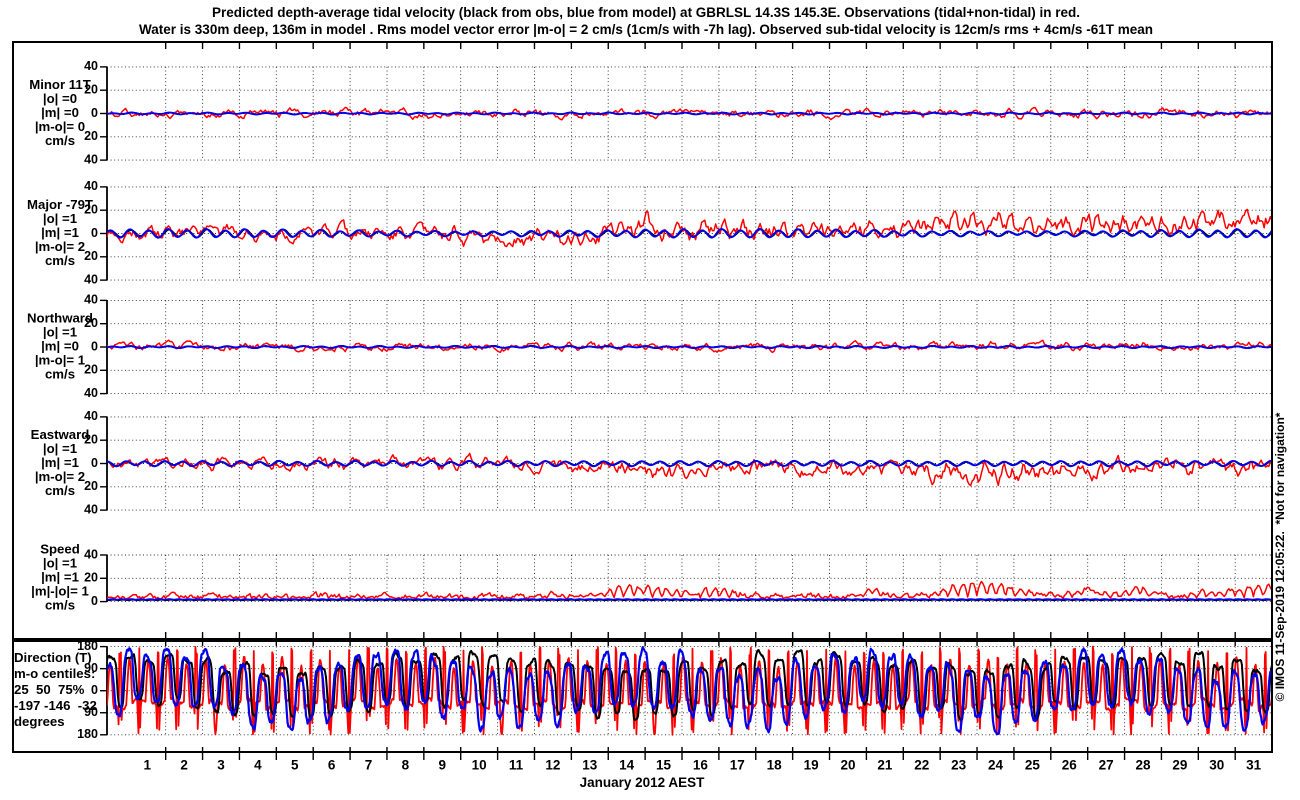 This screenshot has width=1300, height=800. Describe the element at coordinates (60, 345) in the screenshot. I see `panel-label-northward-line3: |m| =0` at that location.